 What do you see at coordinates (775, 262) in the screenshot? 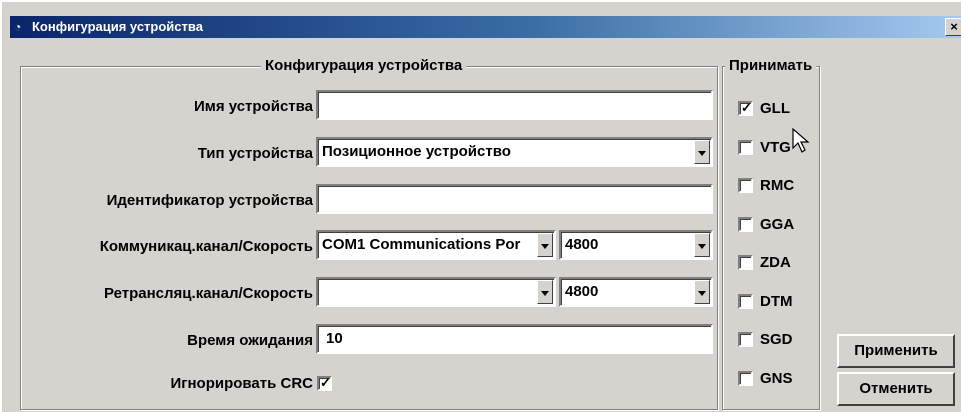
I see `accept-zda-label: ZDA` at bounding box center [775, 262].